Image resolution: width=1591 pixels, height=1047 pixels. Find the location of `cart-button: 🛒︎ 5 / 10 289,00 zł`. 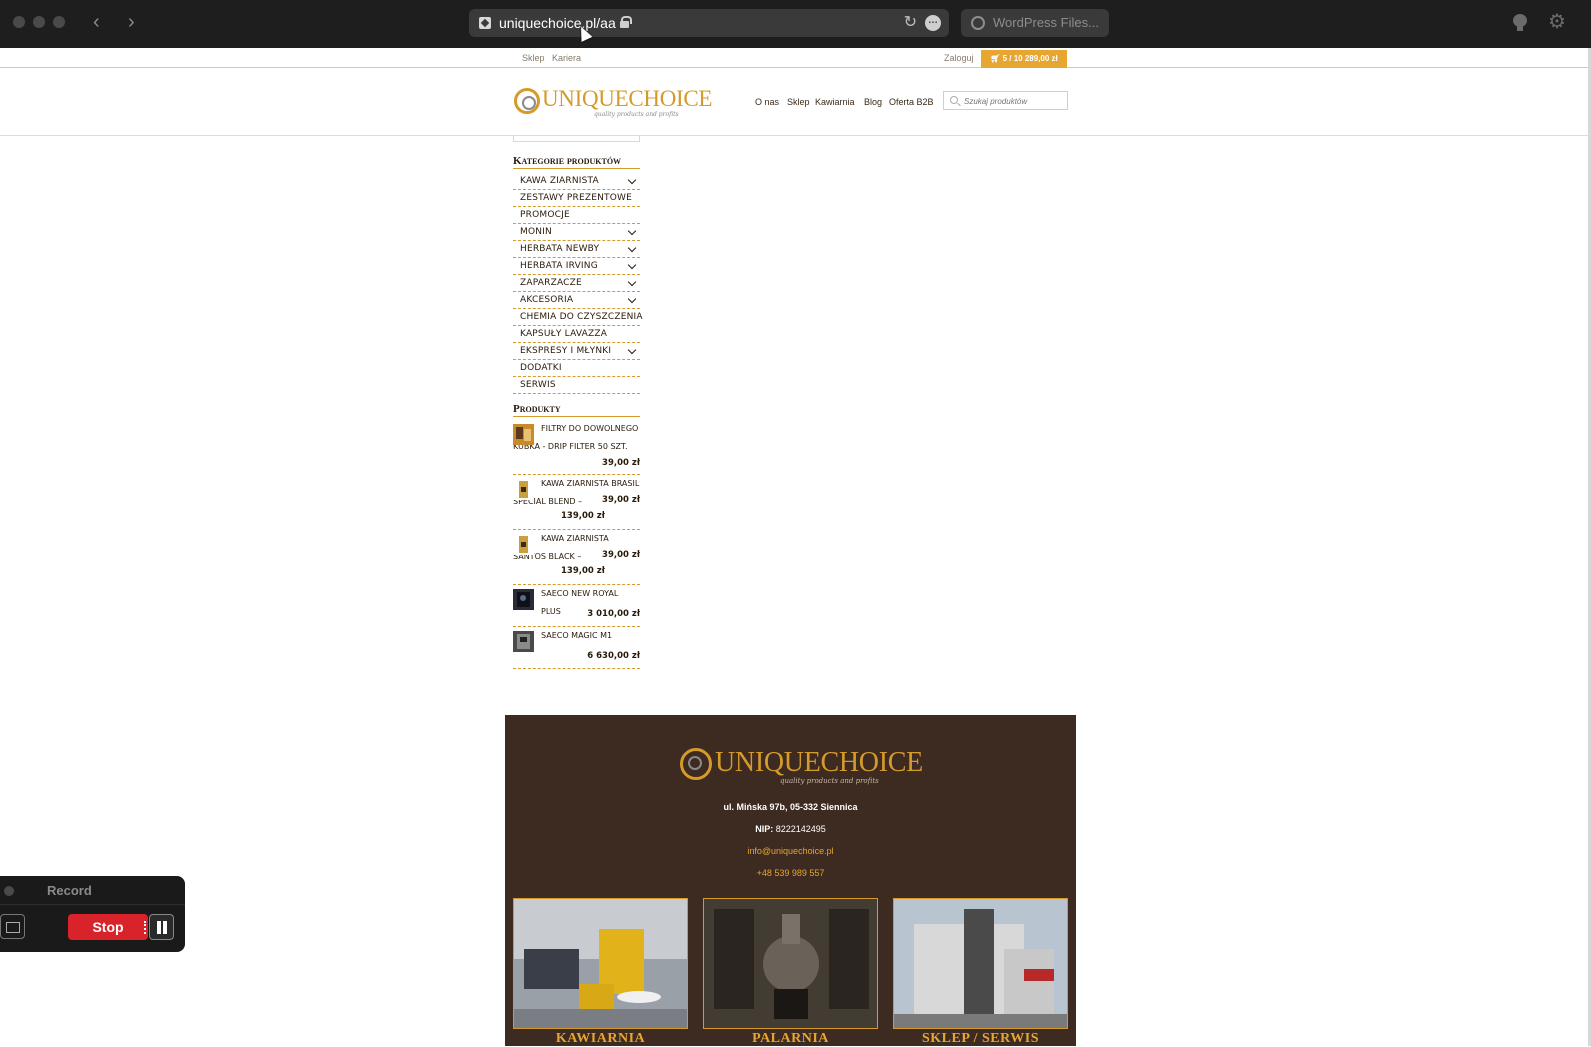

cart-button: 🛒︎ 5 / 10 289,00 zł is located at coordinates (1024, 59).